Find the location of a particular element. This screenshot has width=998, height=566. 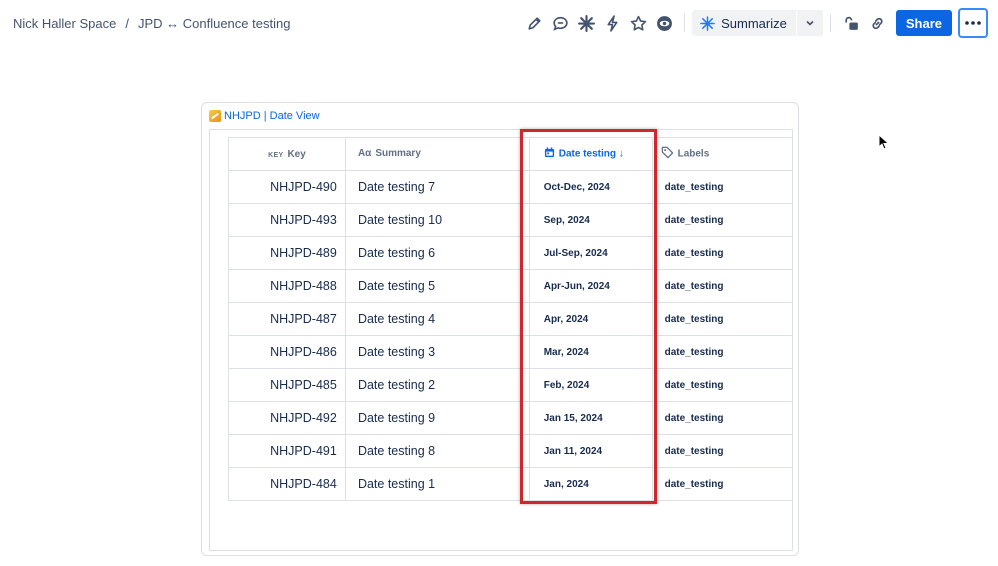

eye-icon is located at coordinates (665, 23).